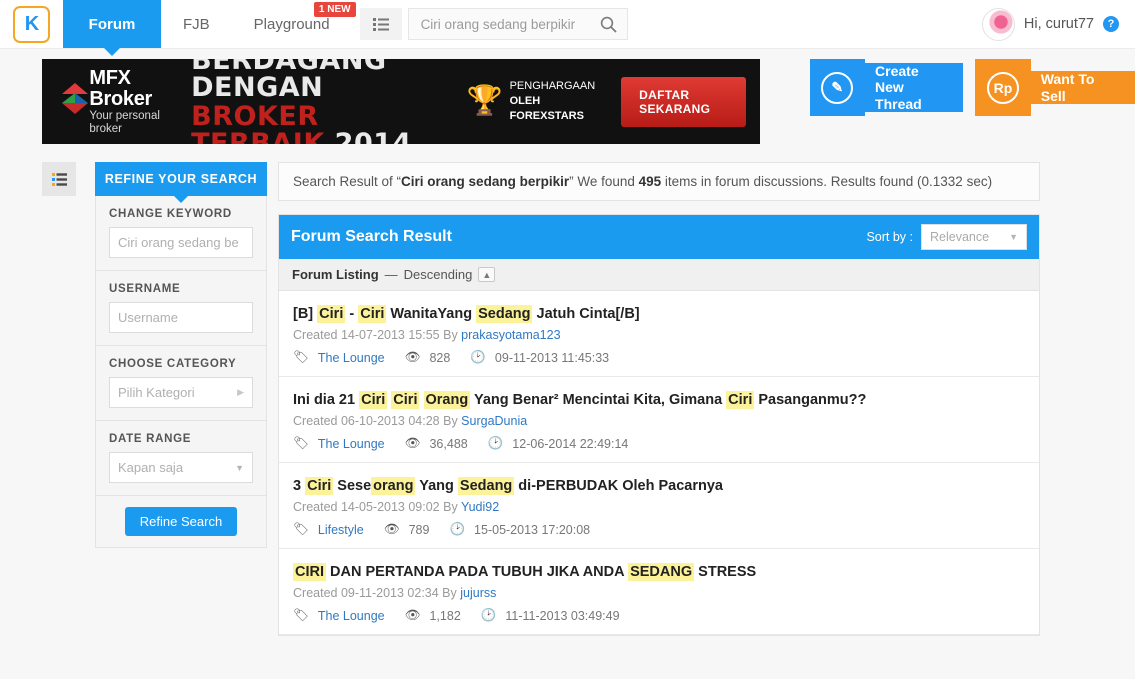 Image resolution: width=1135 pixels, height=679 pixels. I want to click on result-created-text: Created 09-11-2013 02:34 By, so click(377, 593).